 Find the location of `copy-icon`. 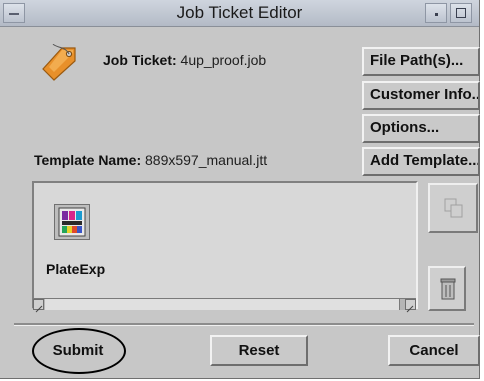

copy-icon is located at coordinates (454, 210).